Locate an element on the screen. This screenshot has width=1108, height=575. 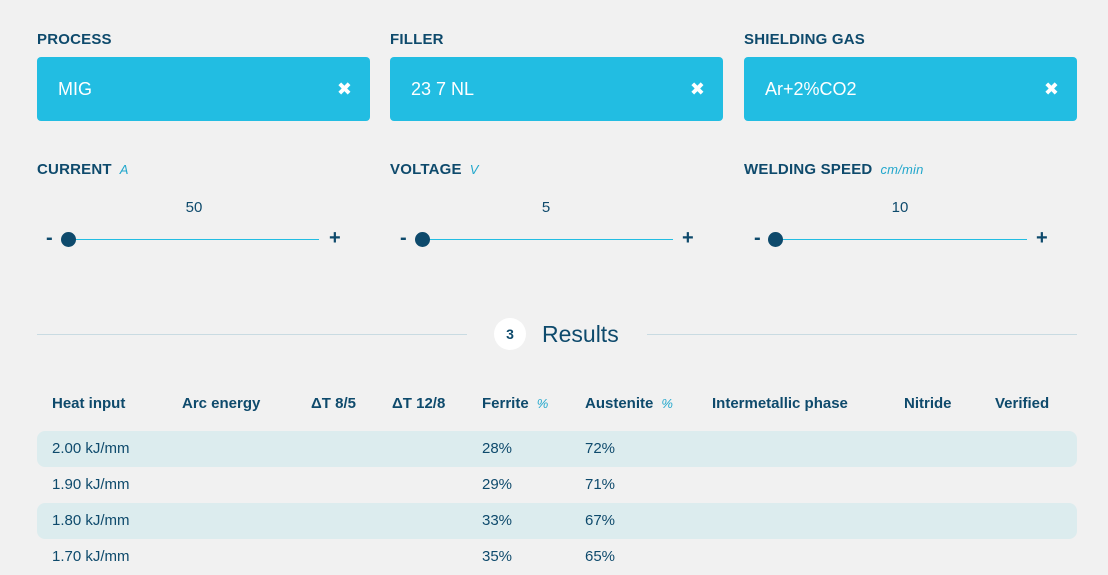
results-title: Results is located at coordinates (580, 334).